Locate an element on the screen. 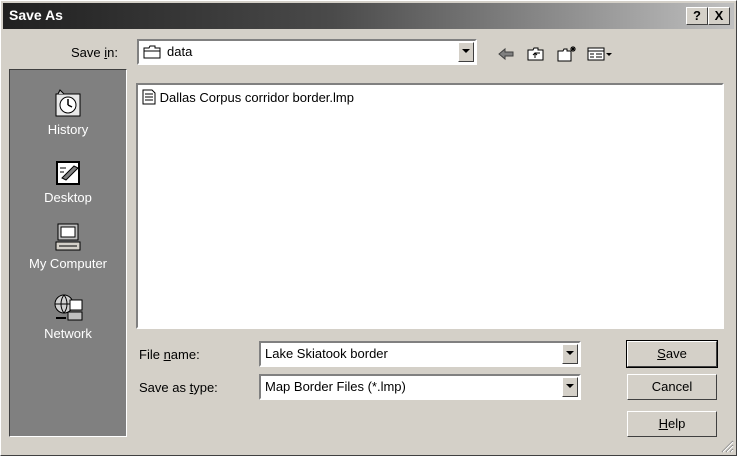 The width and height of the screenshot is (737, 456). help-button: ? is located at coordinates (697, 16).